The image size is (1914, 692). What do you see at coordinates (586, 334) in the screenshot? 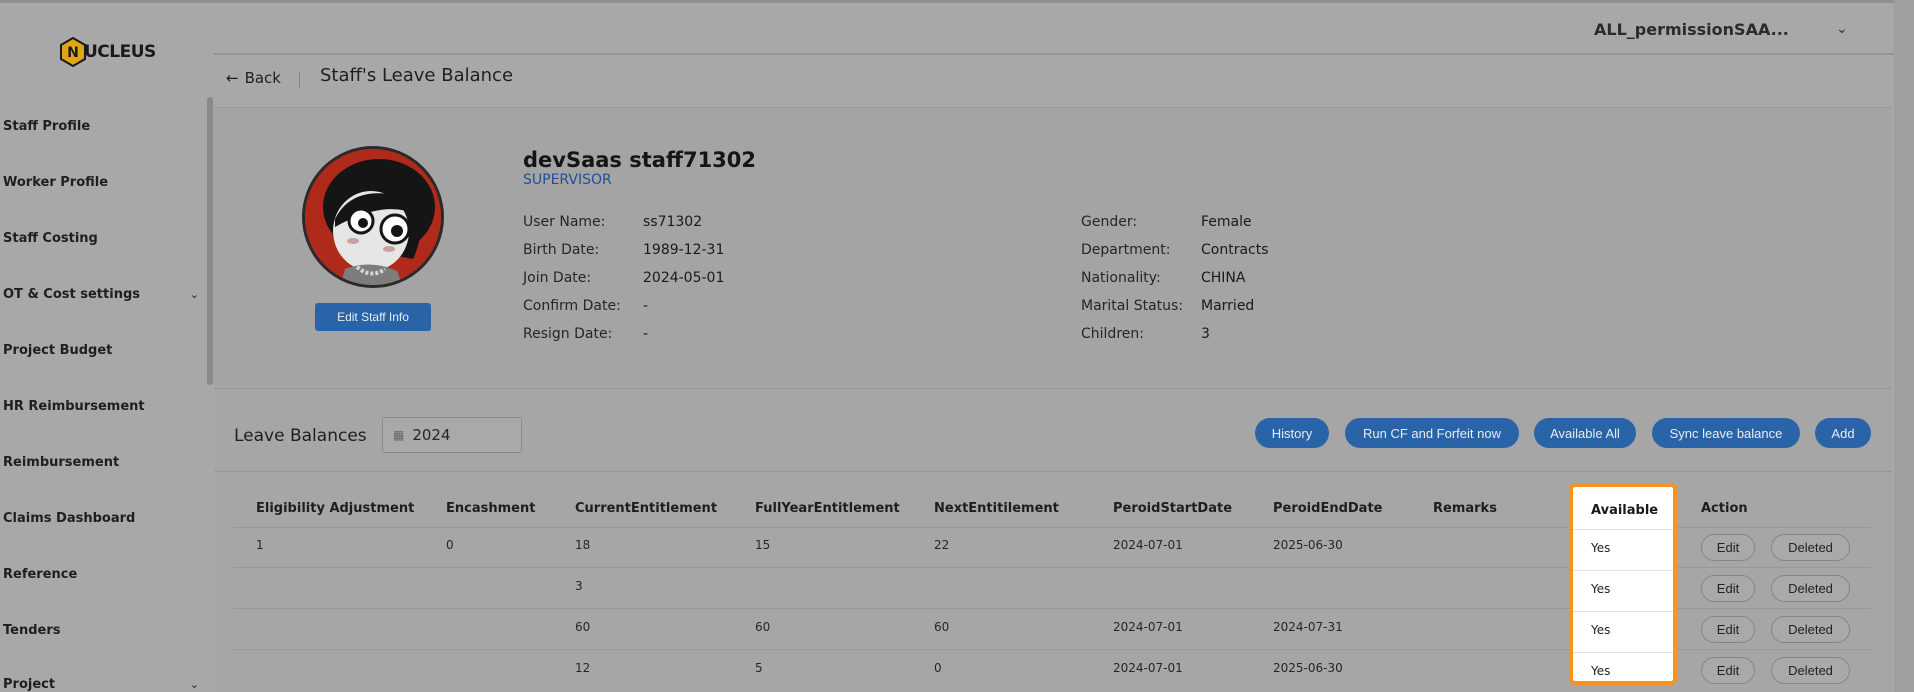
I see `info-resign-date: Resign Date: -` at bounding box center [586, 334].